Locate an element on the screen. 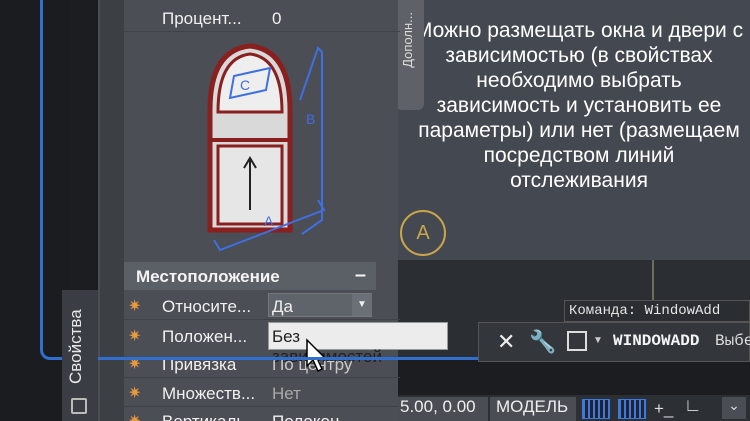 This screenshot has height=421, width=750. grid-icon is located at coordinates (596, 409).